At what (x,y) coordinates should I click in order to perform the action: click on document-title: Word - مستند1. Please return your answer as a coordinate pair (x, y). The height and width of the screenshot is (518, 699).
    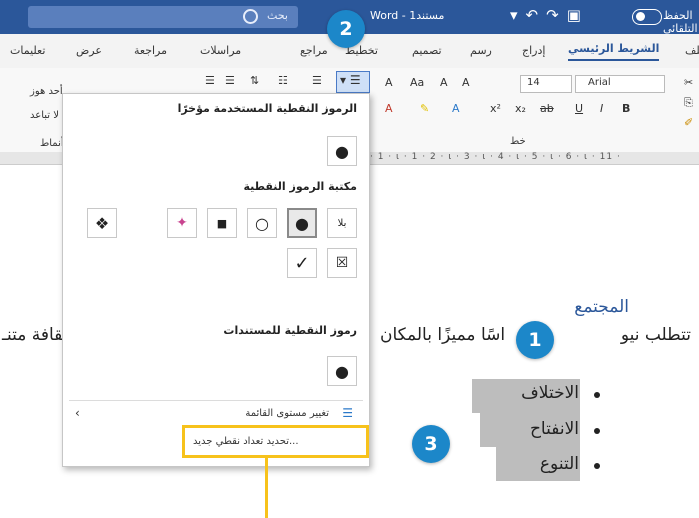
    Looking at the image, I should click on (407, 15).